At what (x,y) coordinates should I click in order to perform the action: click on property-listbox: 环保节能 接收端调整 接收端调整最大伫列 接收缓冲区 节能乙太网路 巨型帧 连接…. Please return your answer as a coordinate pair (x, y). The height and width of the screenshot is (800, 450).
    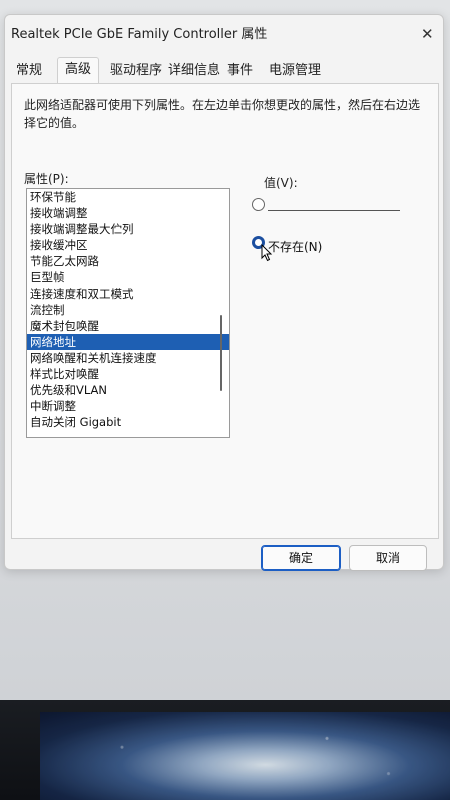
    Looking at the image, I should click on (128, 313).